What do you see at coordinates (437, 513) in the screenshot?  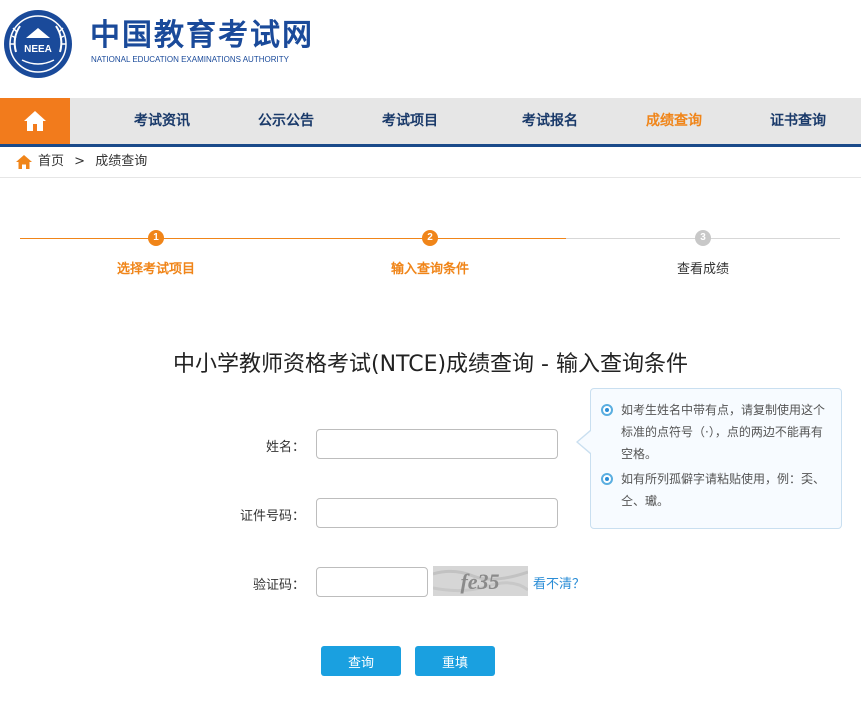 I see `id-number-input` at bounding box center [437, 513].